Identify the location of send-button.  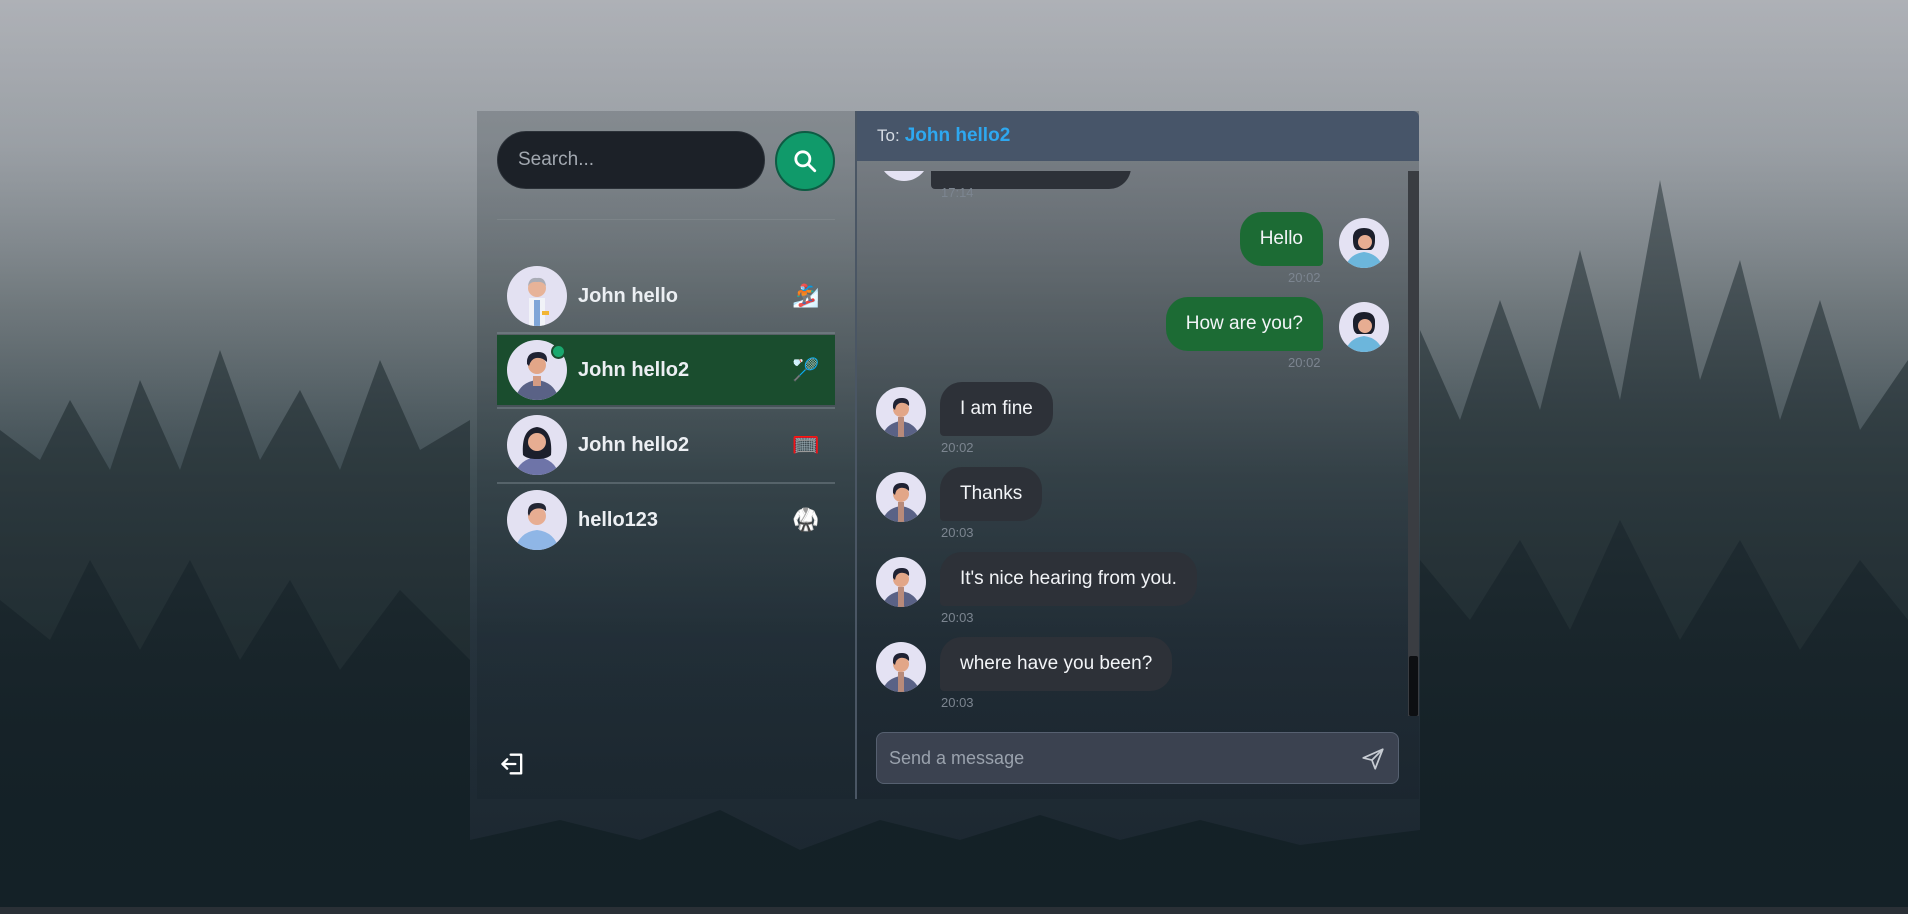
(1373, 759).